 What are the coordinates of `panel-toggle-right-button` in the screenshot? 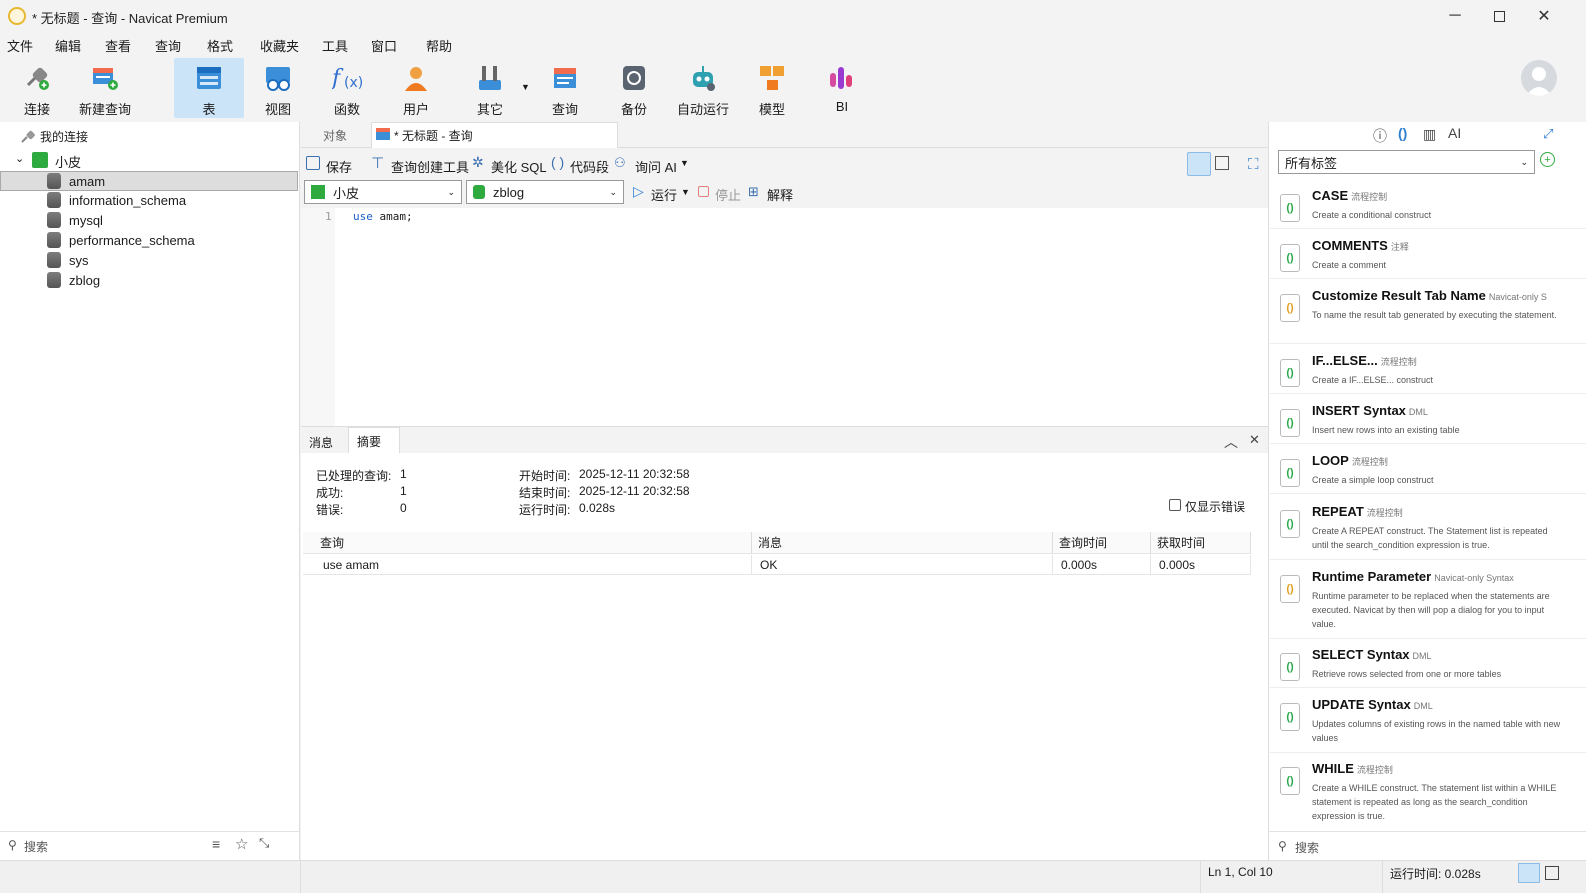 It's located at (1552, 873).